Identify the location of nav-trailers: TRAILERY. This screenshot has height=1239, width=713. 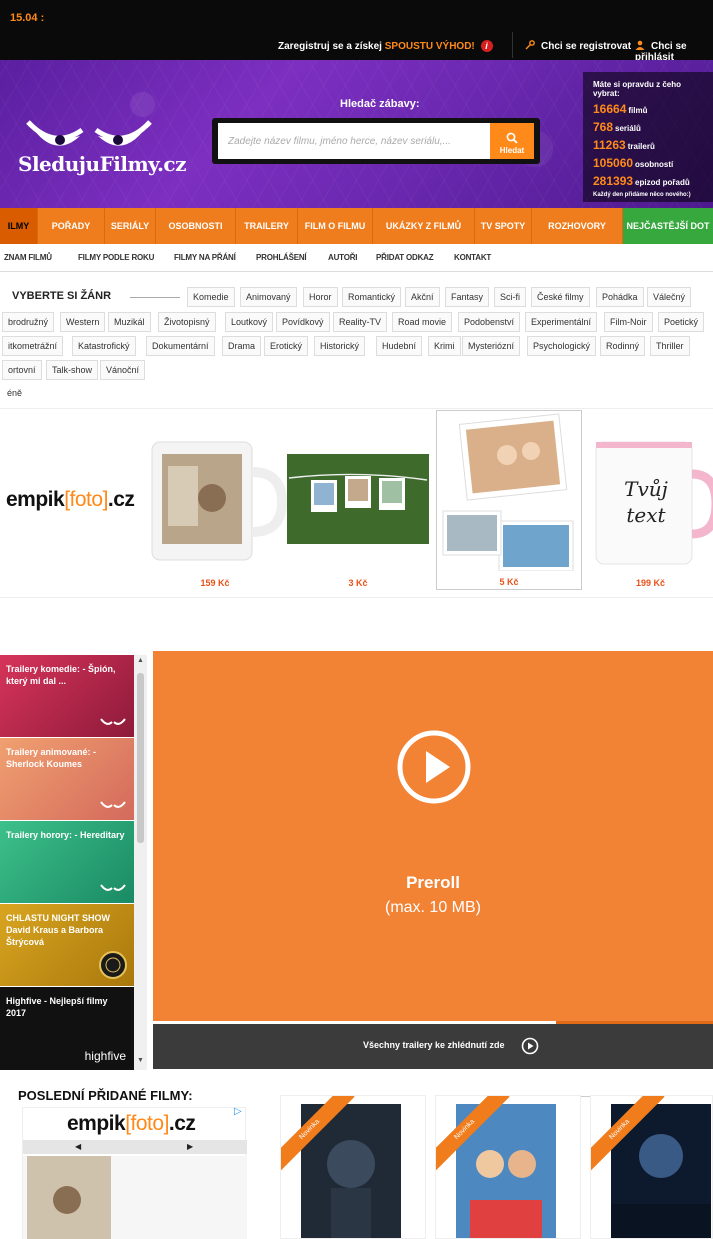
(267, 226).